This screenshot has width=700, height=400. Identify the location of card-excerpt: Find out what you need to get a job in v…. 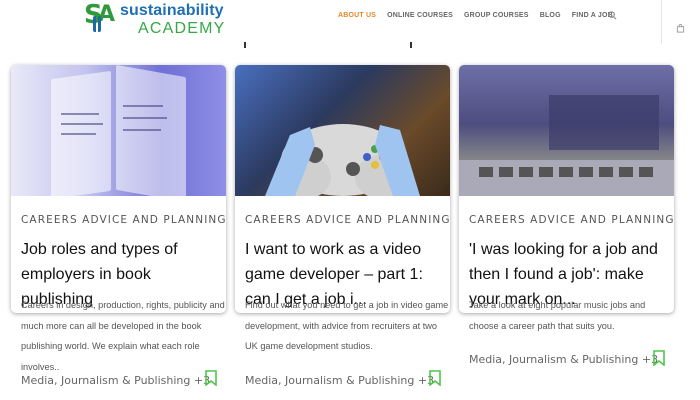
(347, 325).